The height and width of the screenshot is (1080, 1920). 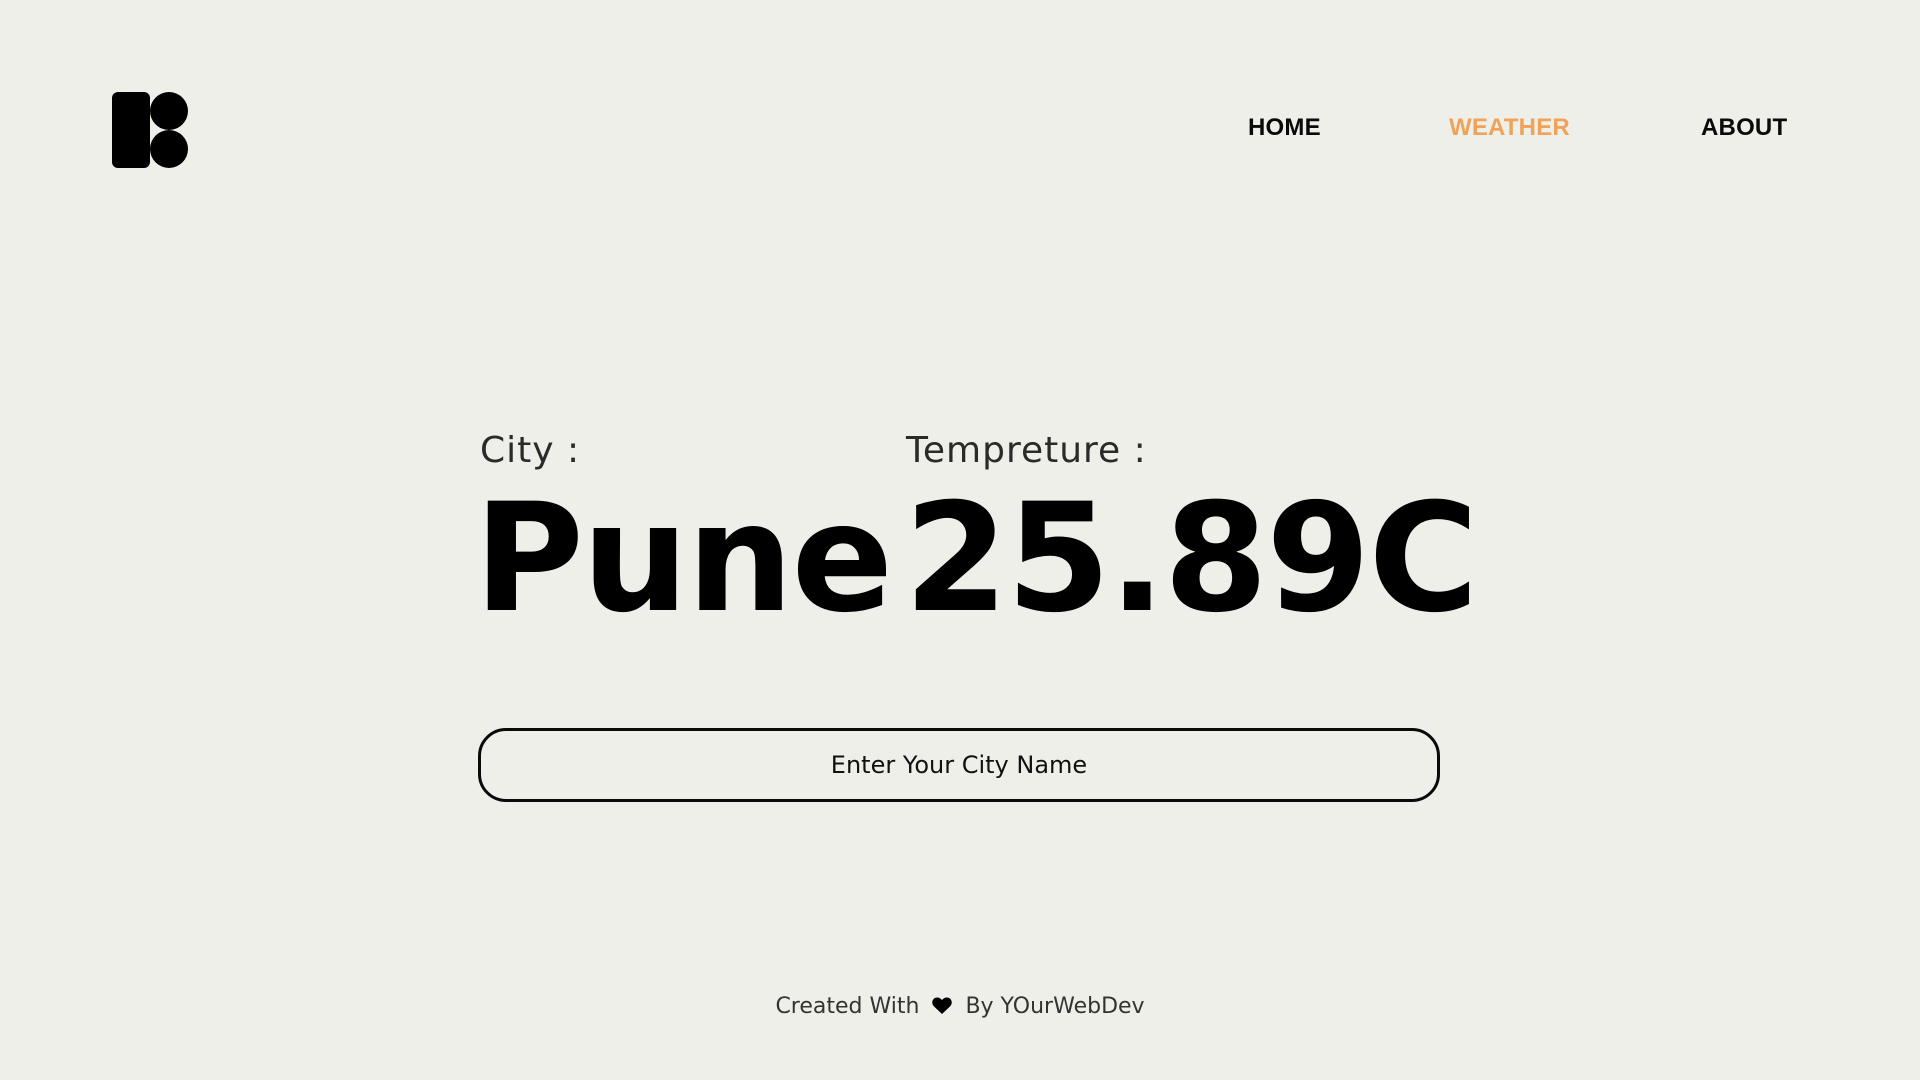 What do you see at coordinates (960, 129) in the screenshot?
I see `main-nav: HOME WEATHER ABOUT` at bounding box center [960, 129].